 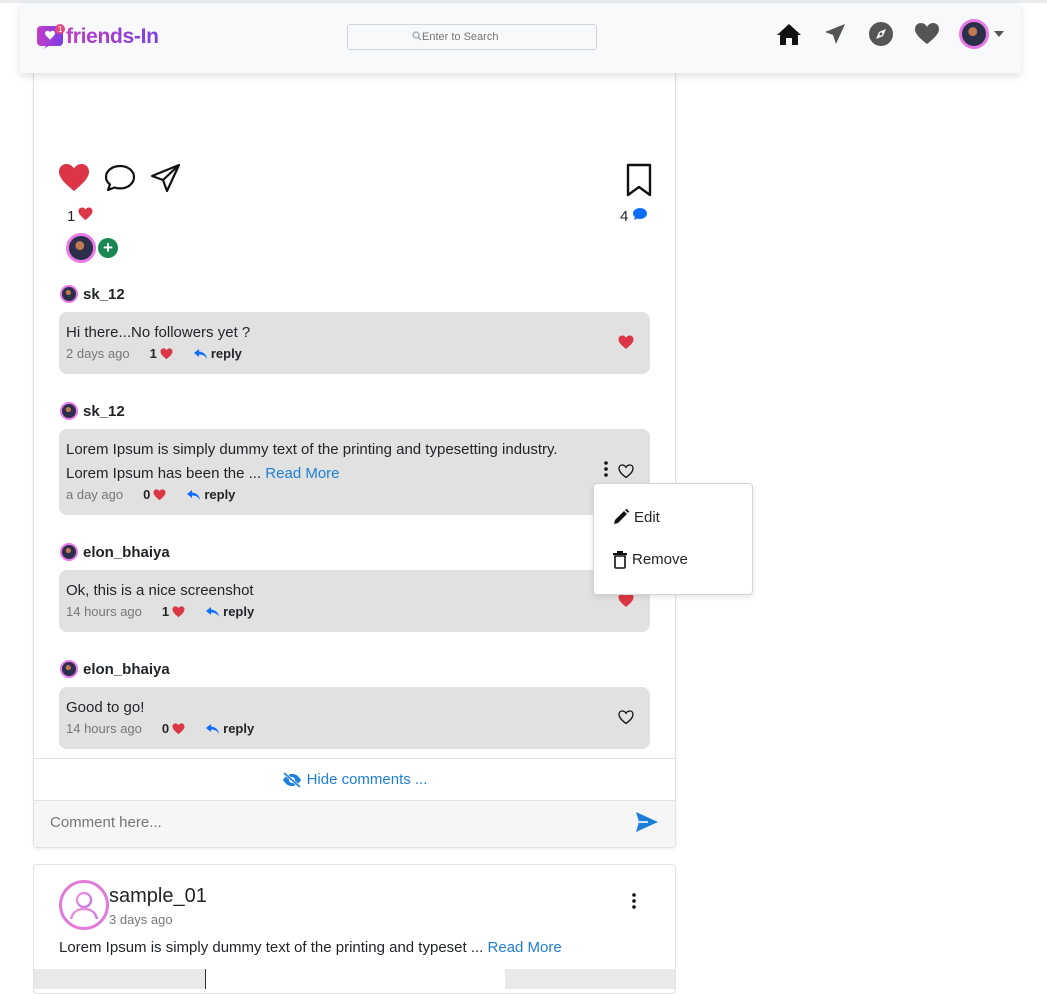 I want to click on svg-text: 1, so click(x=60, y=29).